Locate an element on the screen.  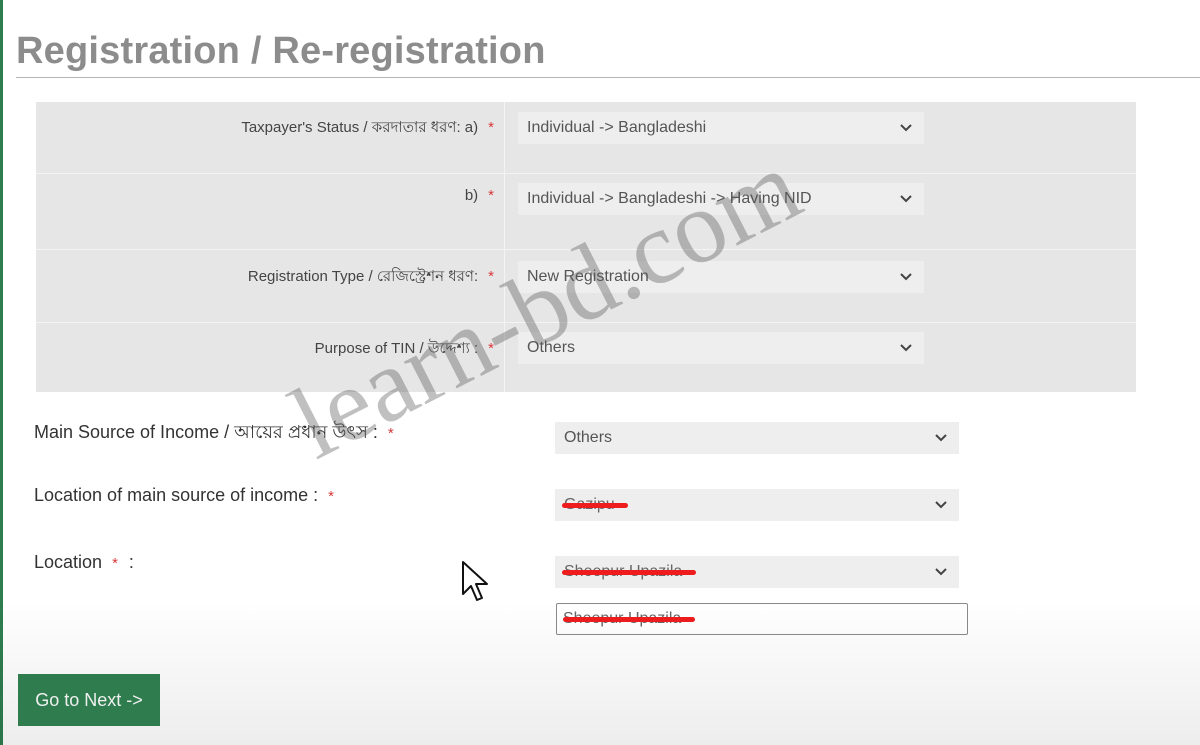
location-select: Sheepur Upazila is located at coordinates (757, 572).